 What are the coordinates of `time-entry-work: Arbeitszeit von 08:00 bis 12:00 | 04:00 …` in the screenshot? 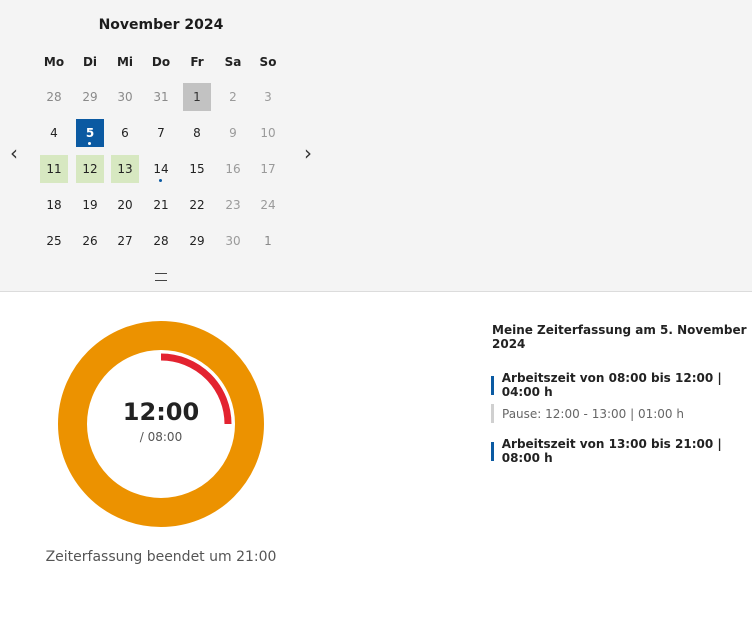 It's located at (621, 385).